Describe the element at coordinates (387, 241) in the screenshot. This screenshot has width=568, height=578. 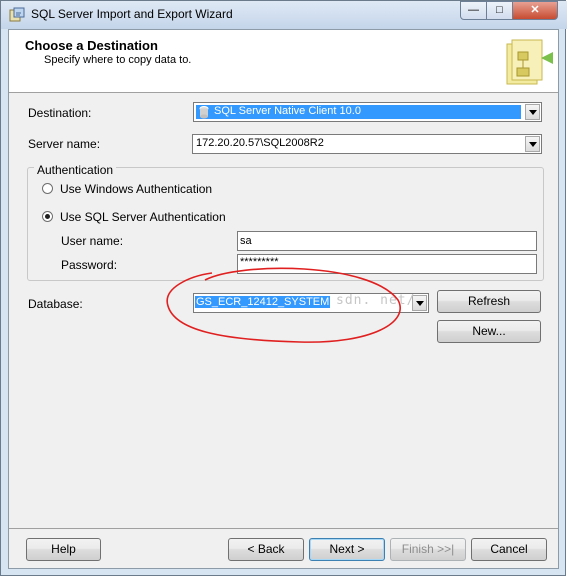
I see `username-input: sa` at that location.